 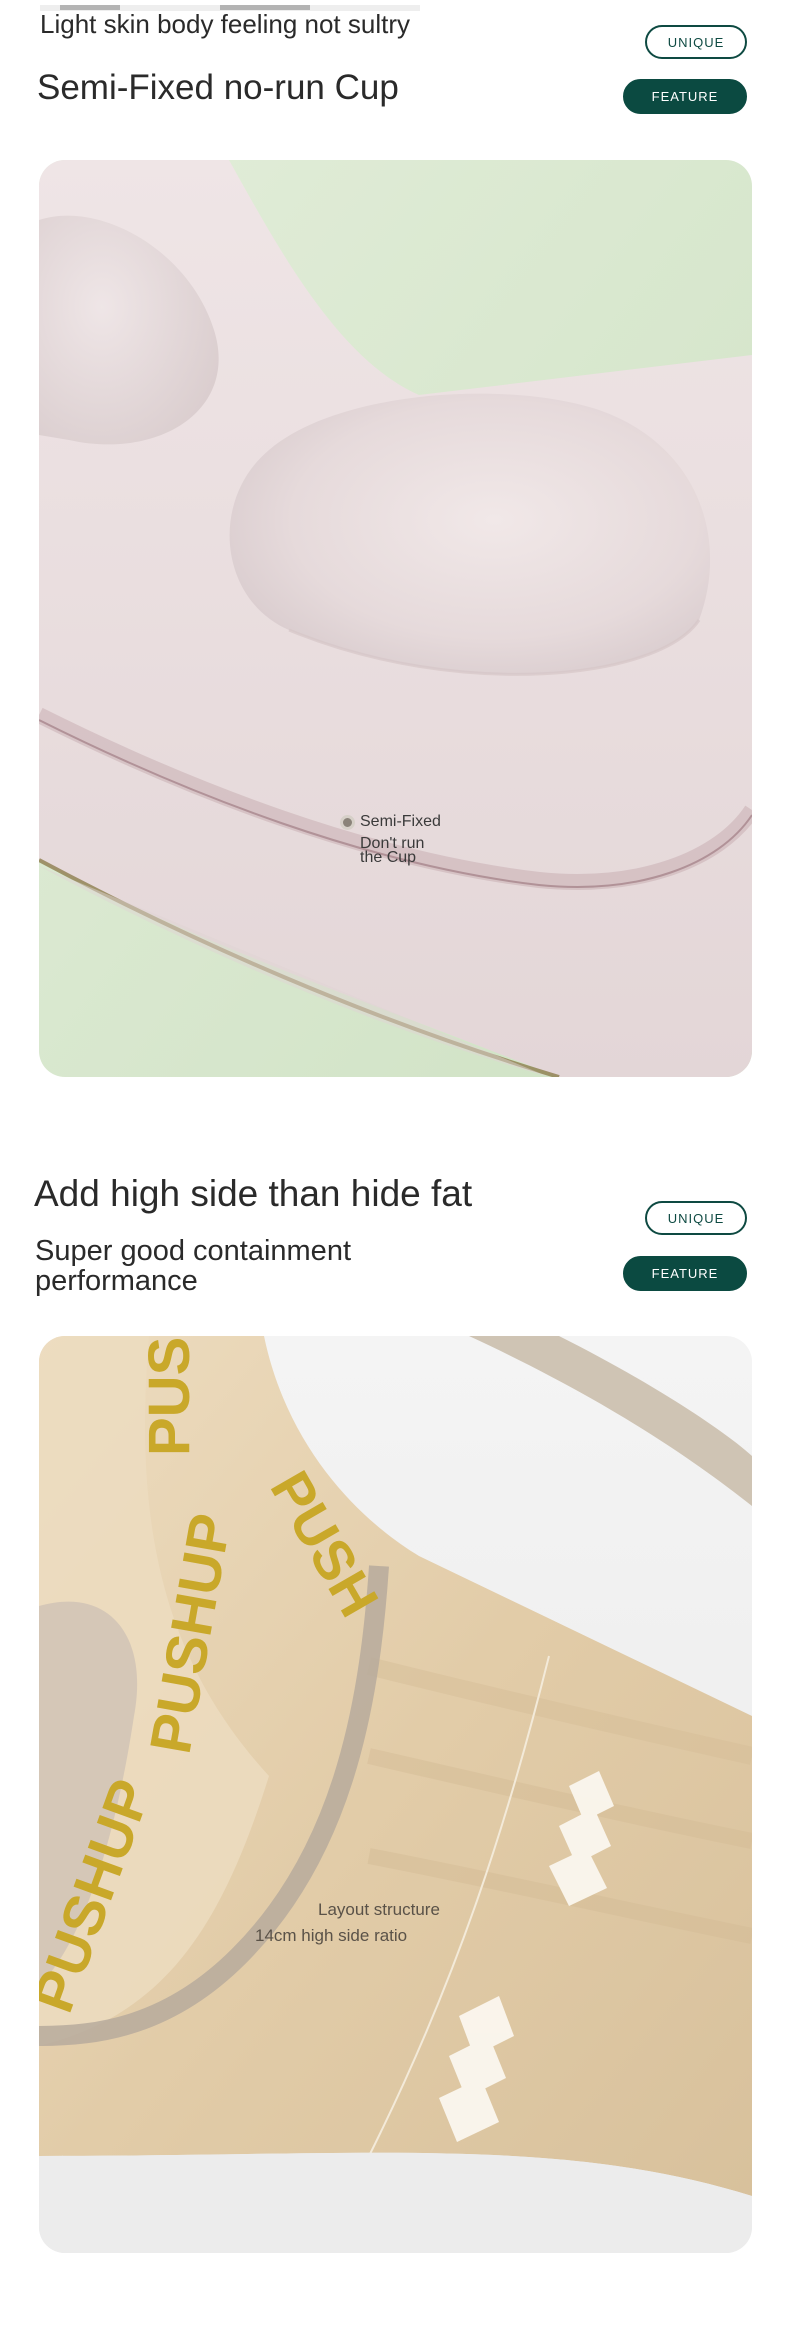 What do you see at coordinates (230, 5) in the screenshot?
I see `previous-image-edge` at bounding box center [230, 5].